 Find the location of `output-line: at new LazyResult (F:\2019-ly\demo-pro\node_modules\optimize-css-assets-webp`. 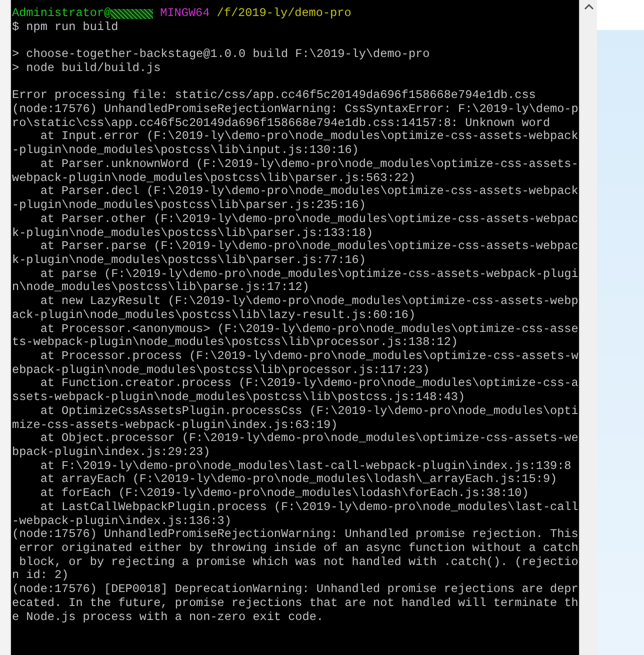

output-line: at new LazyResult (F:\2019-ly\demo-pro\node_modules\optimize-css-assets-webp is located at coordinates (308, 302).